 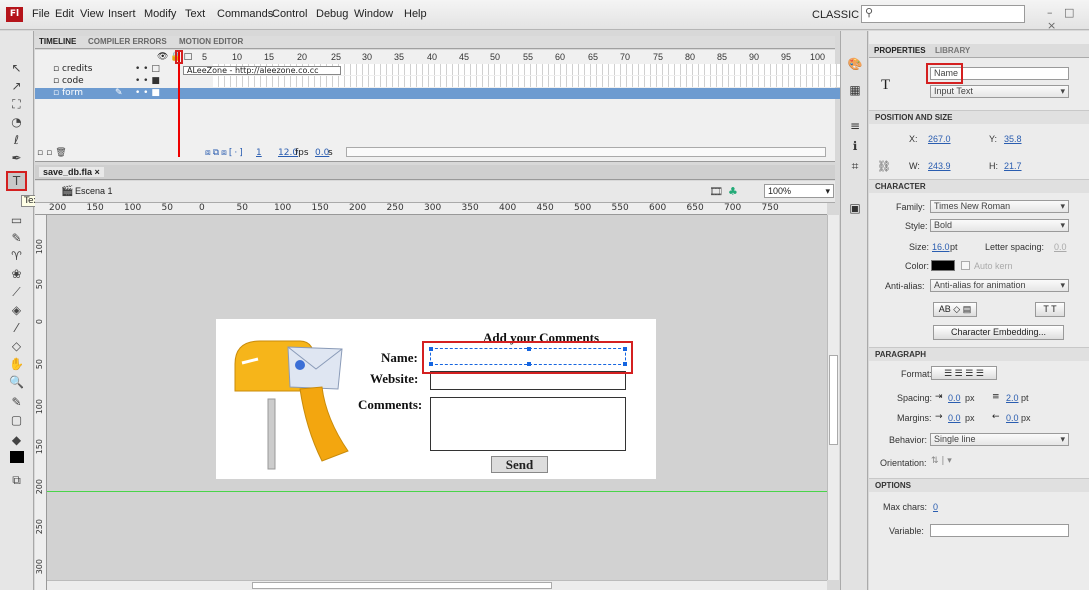 What do you see at coordinates (799, 191) in the screenshot?
I see `zoom-select: 100% ▾` at bounding box center [799, 191].